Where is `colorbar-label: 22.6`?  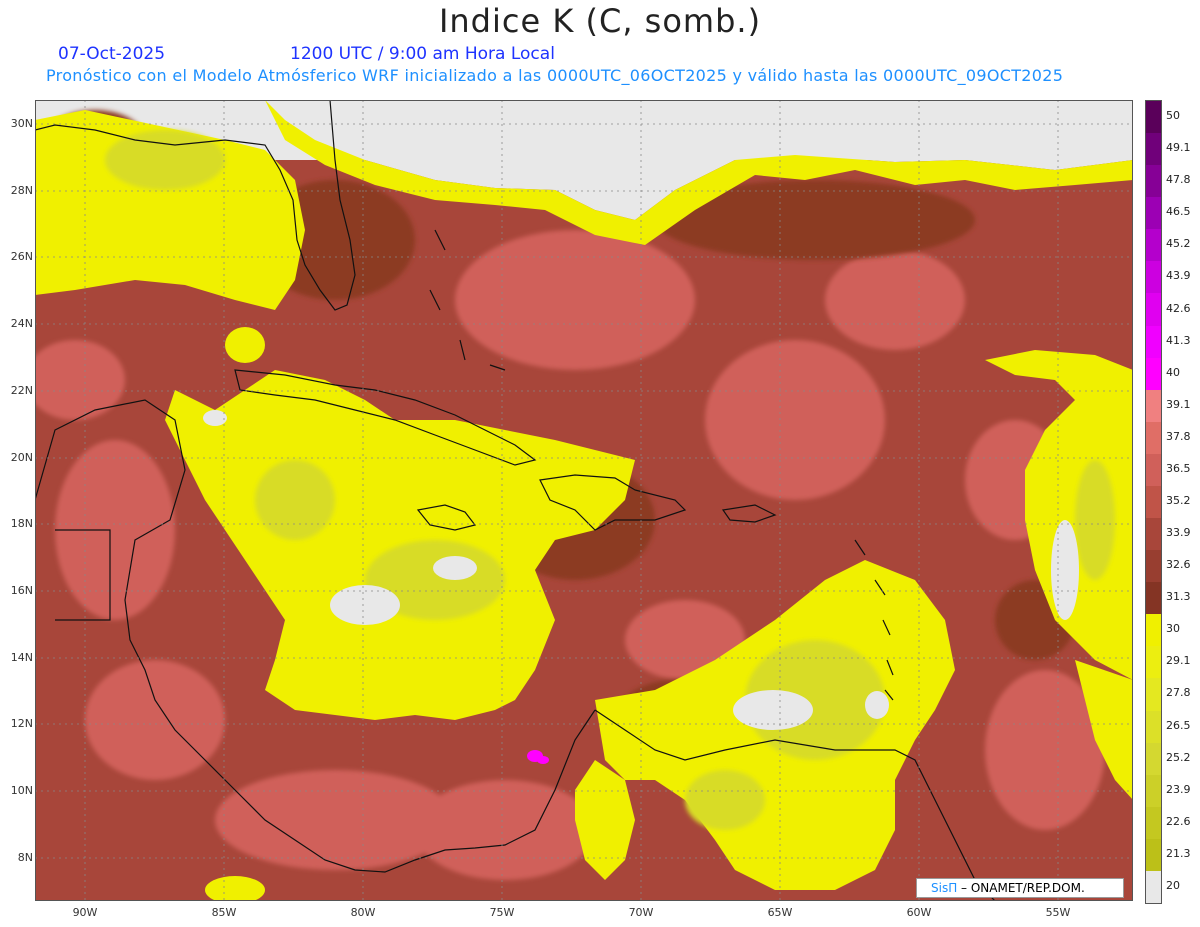 colorbar-label: 22.6 is located at coordinates (1178, 821).